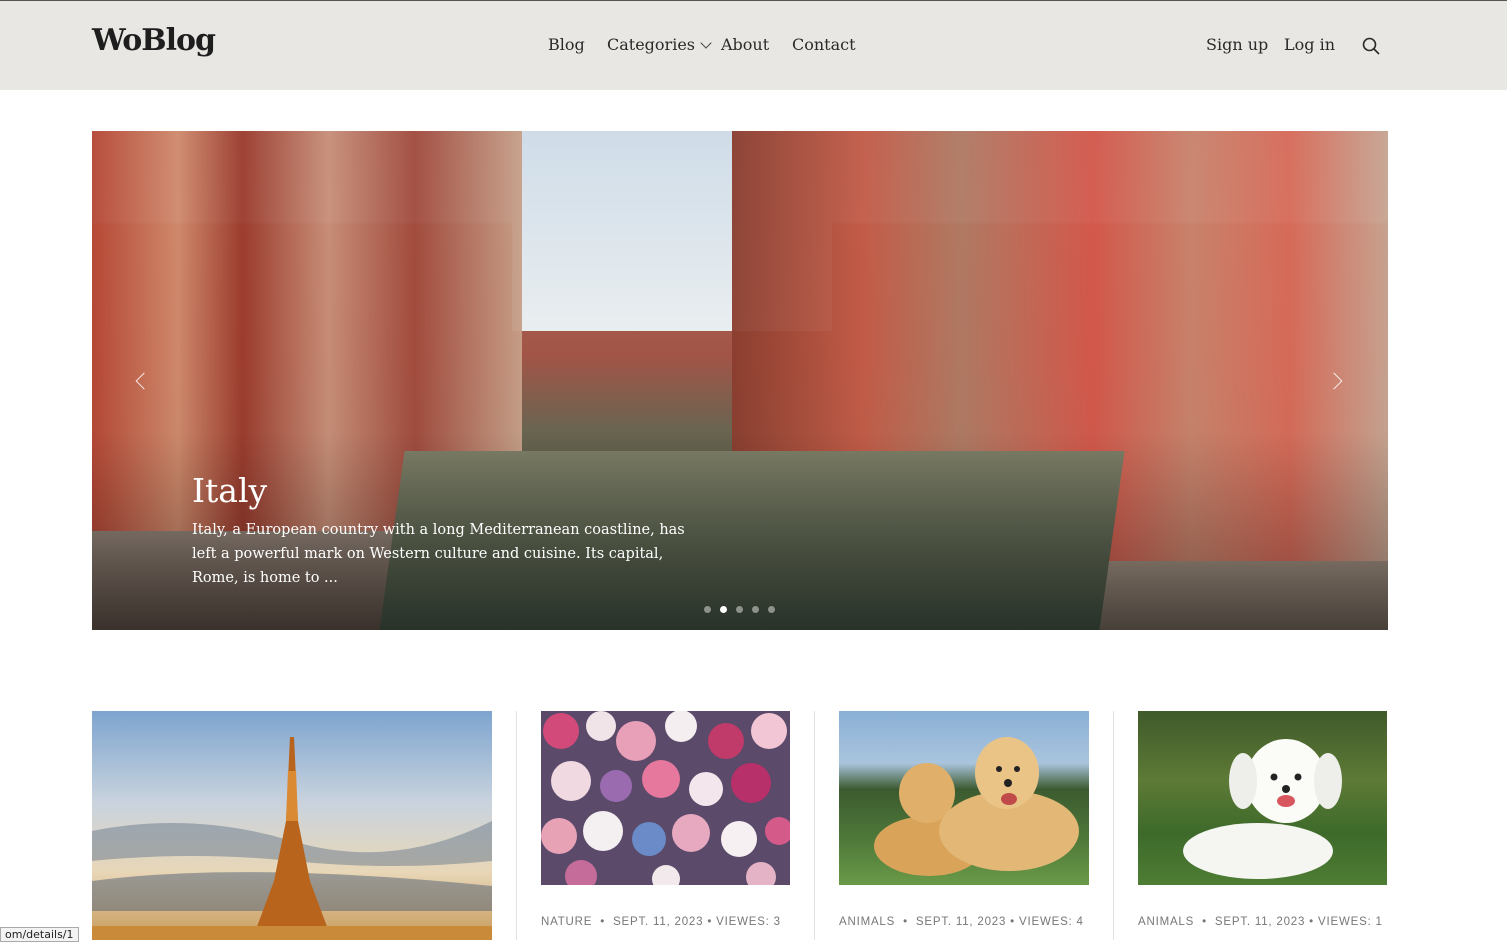 The image size is (1507, 942). What do you see at coordinates (566, 922) in the screenshot?
I see `card-category-2: NATURE` at bounding box center [566, 922].